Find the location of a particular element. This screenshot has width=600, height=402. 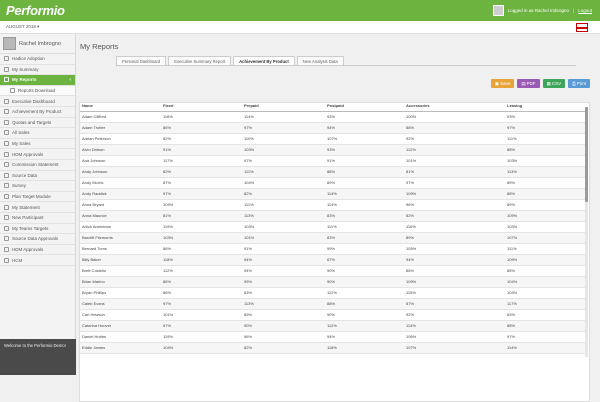

sidebar-item-source-data-approvals: Source Data Approvals is located at coordinates (37, 239).